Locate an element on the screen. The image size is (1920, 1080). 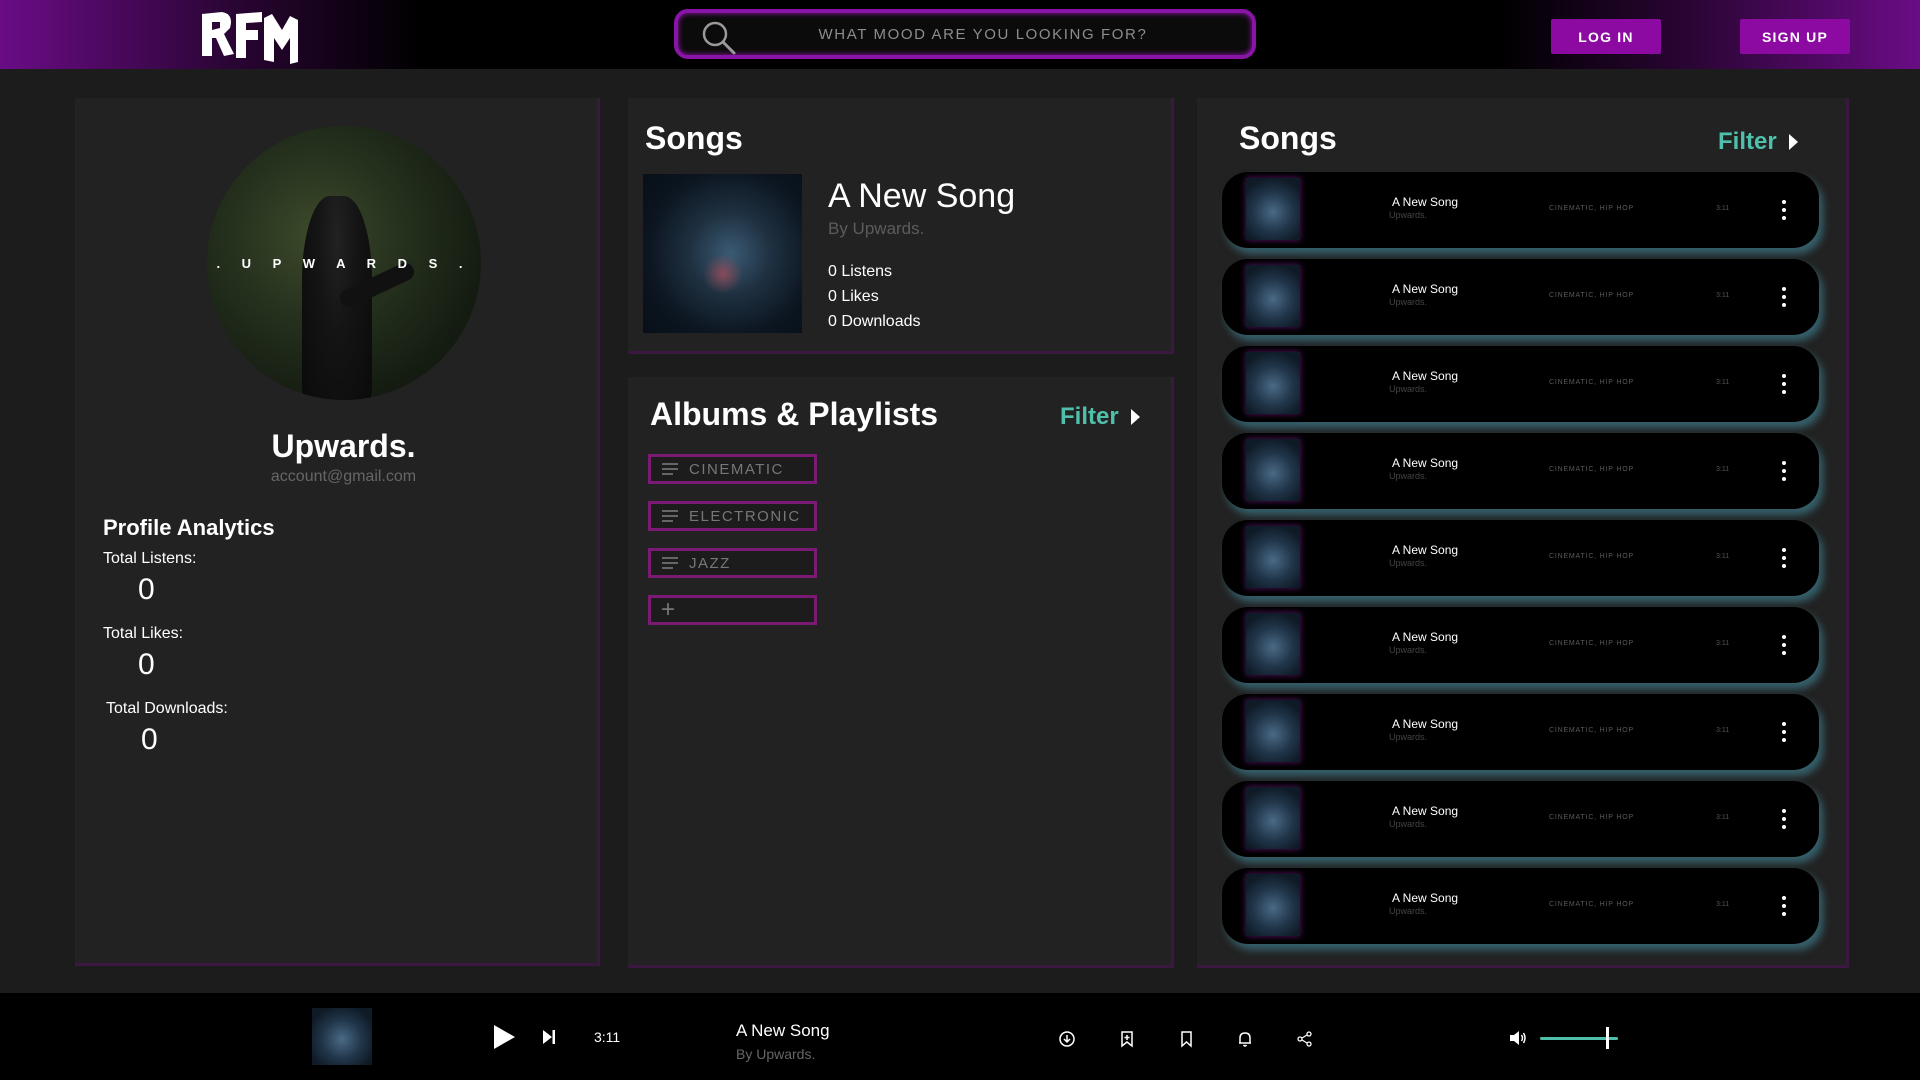
bookmark-icon is located at coordinates (1186, 1039).